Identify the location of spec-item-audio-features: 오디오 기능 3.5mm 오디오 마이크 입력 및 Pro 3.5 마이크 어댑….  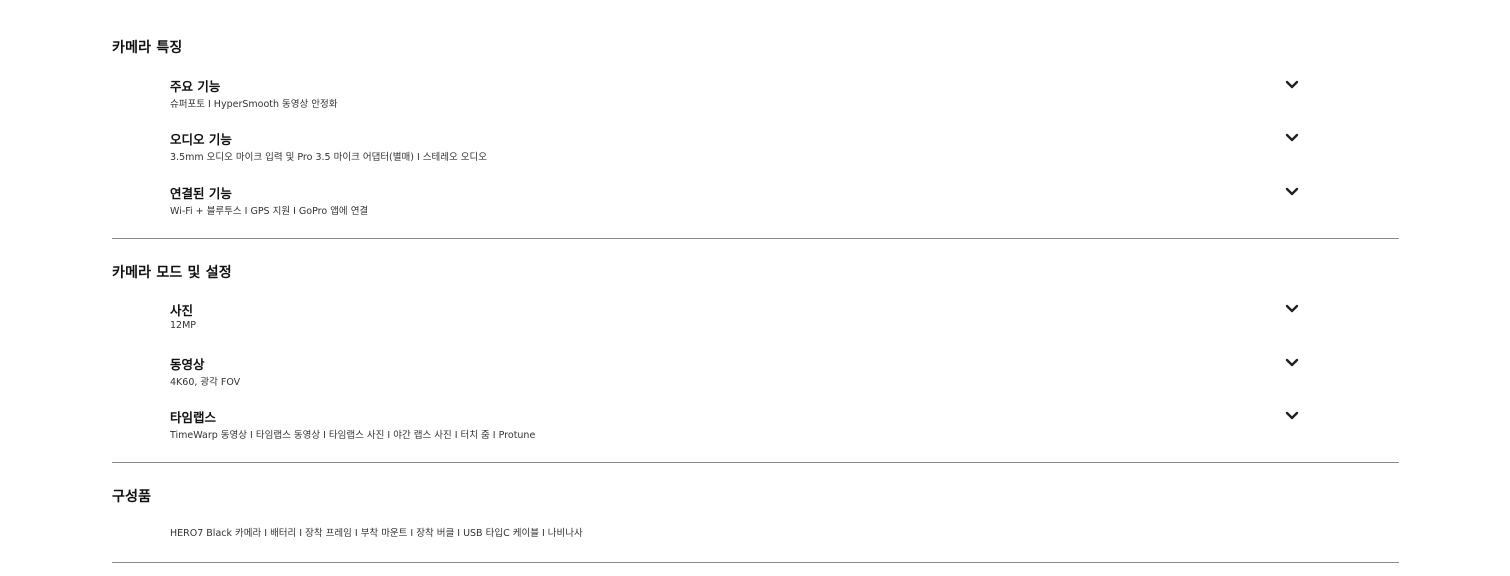
(740, 149).